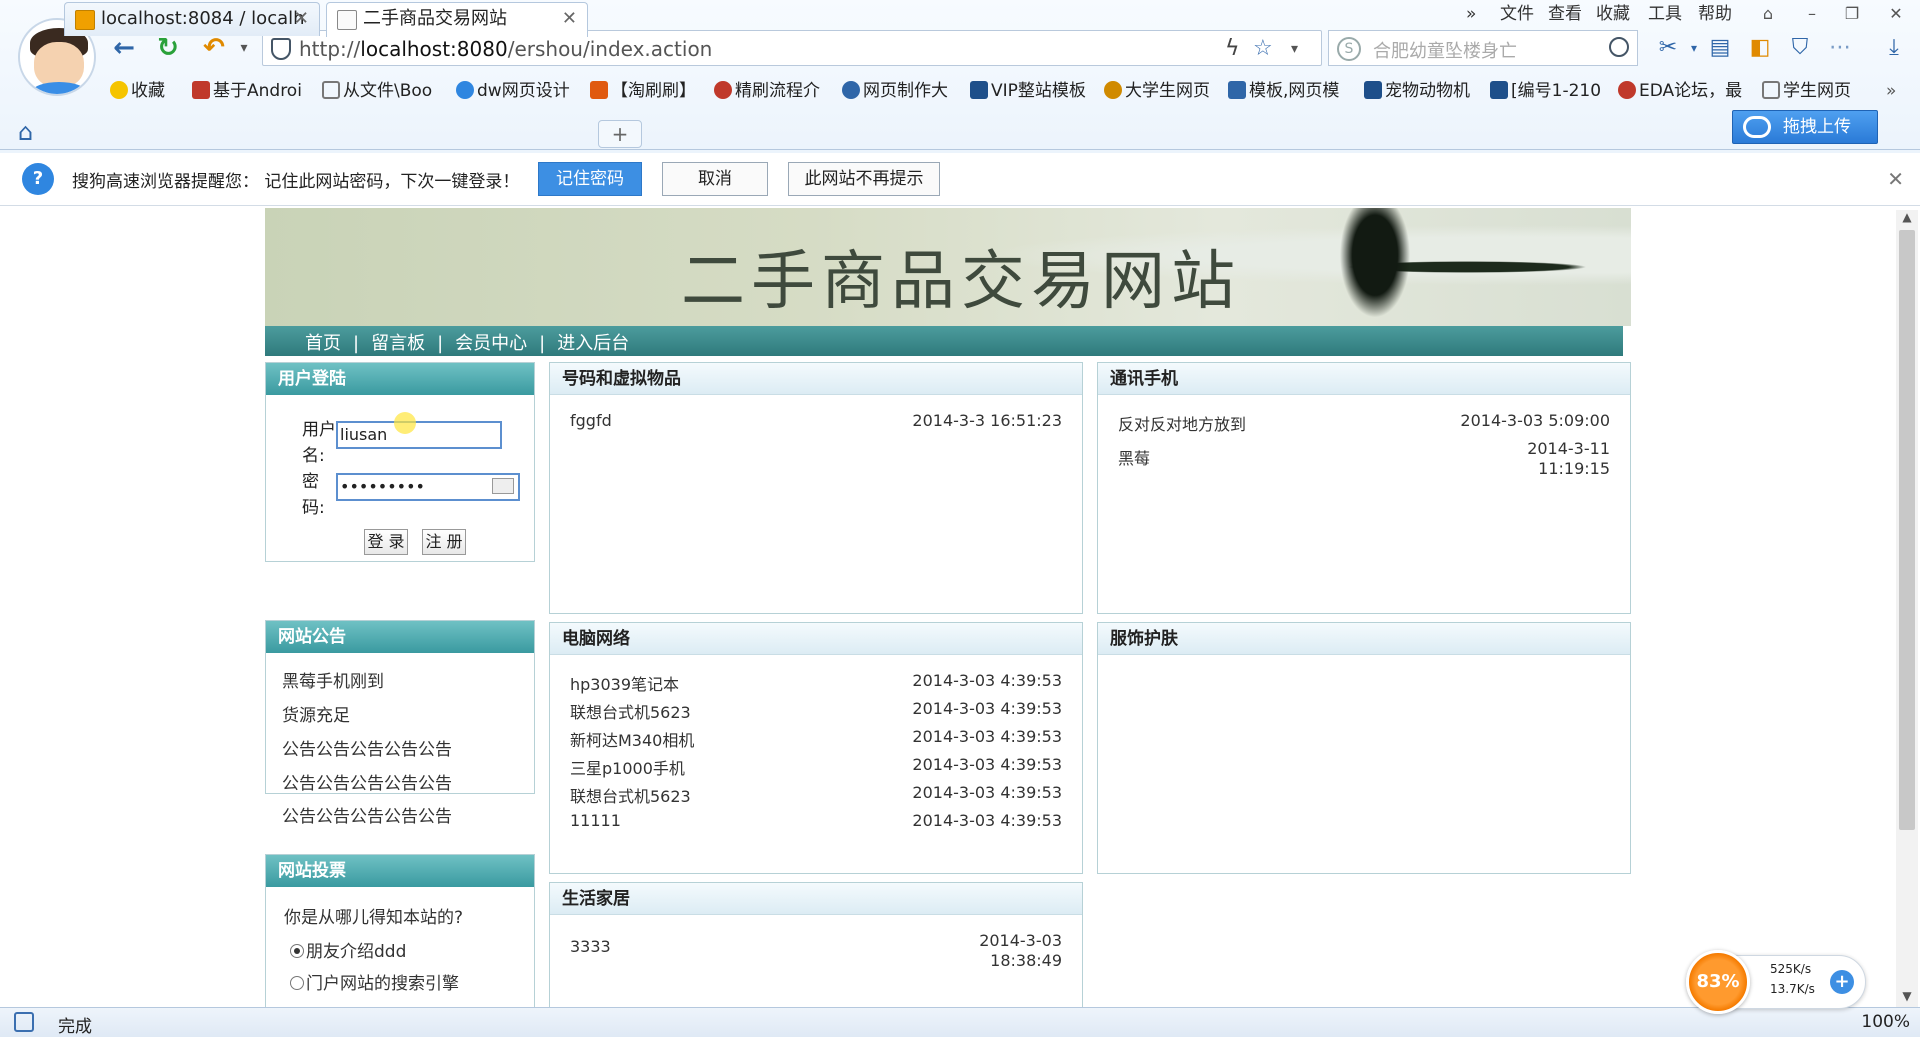  What do you see at coordinates (1364, 423) in the screenshot?
I see `list-item: 反对反对地方放到 2014-3-03 5:09:00` at bounding box center [1364, 423].